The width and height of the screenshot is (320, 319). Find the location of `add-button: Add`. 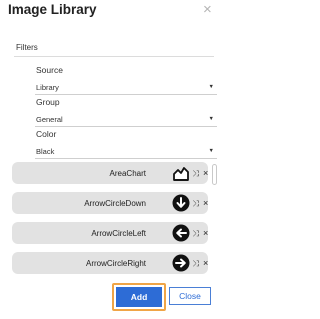

add-button: Add is located at coordinates (139, 297).